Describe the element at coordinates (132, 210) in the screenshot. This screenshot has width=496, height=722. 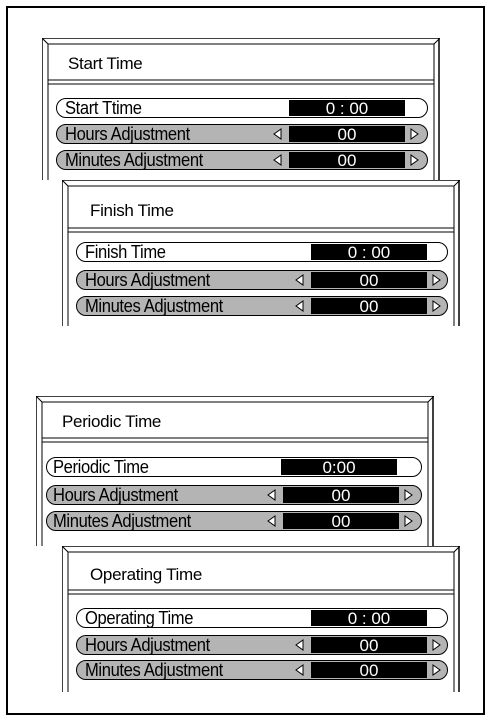
I see `panel-title: Finish Time` at that location.